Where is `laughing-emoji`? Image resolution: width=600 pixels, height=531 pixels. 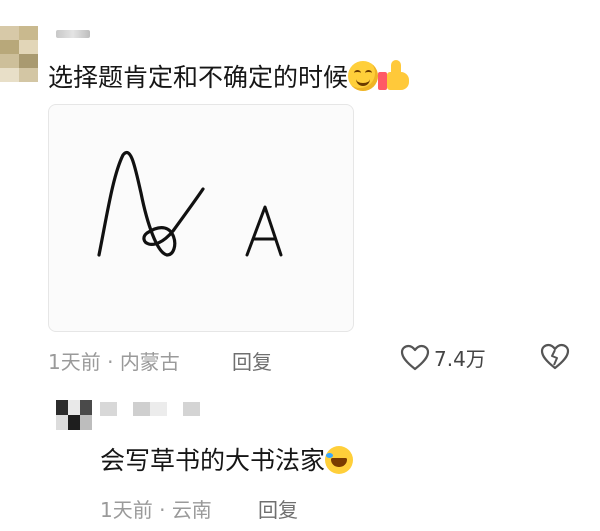
laughing-emoji is located at coordinates (339, 460).